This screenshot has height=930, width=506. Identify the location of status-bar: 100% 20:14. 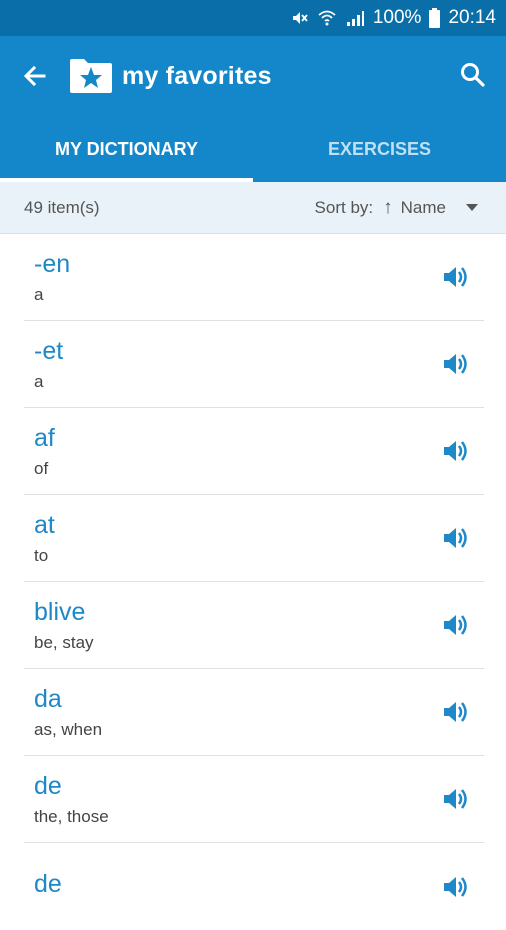
(253, 18).